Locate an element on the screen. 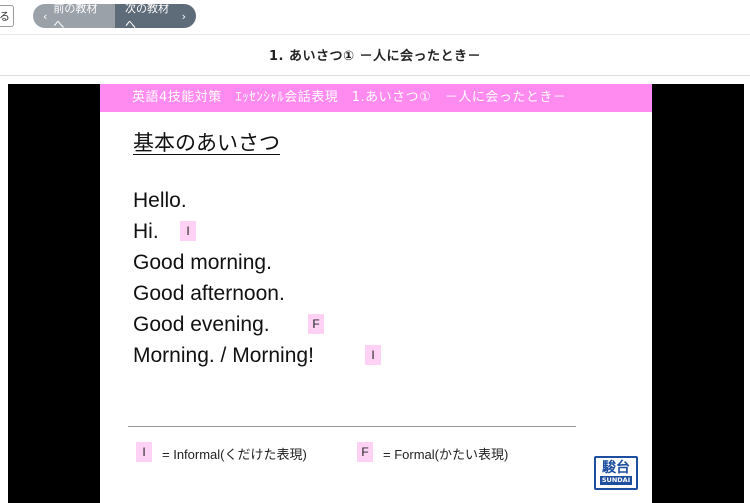 This screenshot has width=750, height=503. legend-informal-tag: I is located at coordinates (144, 452).